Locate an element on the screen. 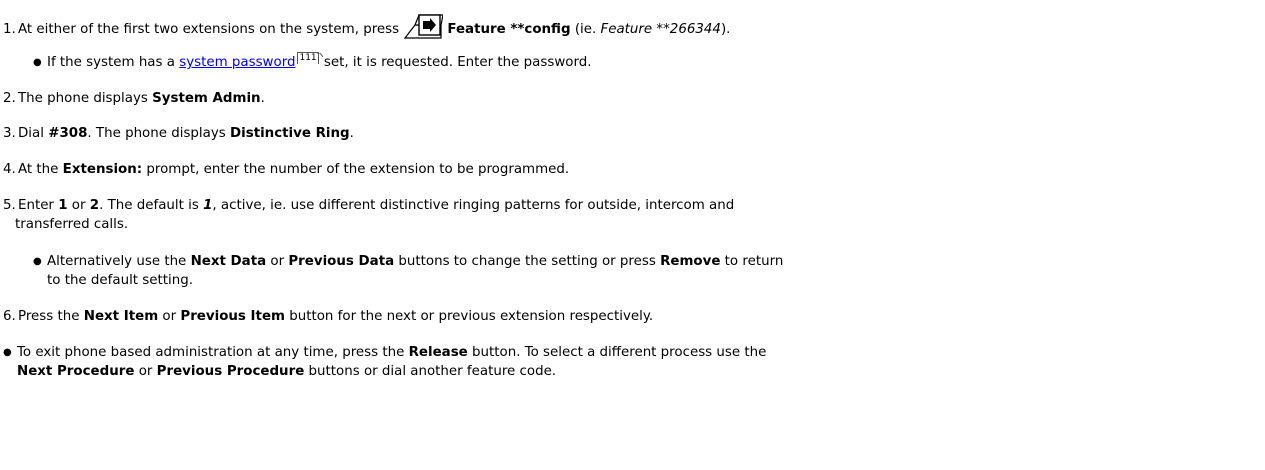 The image size is (1265, 470). note-text: to the default setting. is located at coordinates (120, 280).